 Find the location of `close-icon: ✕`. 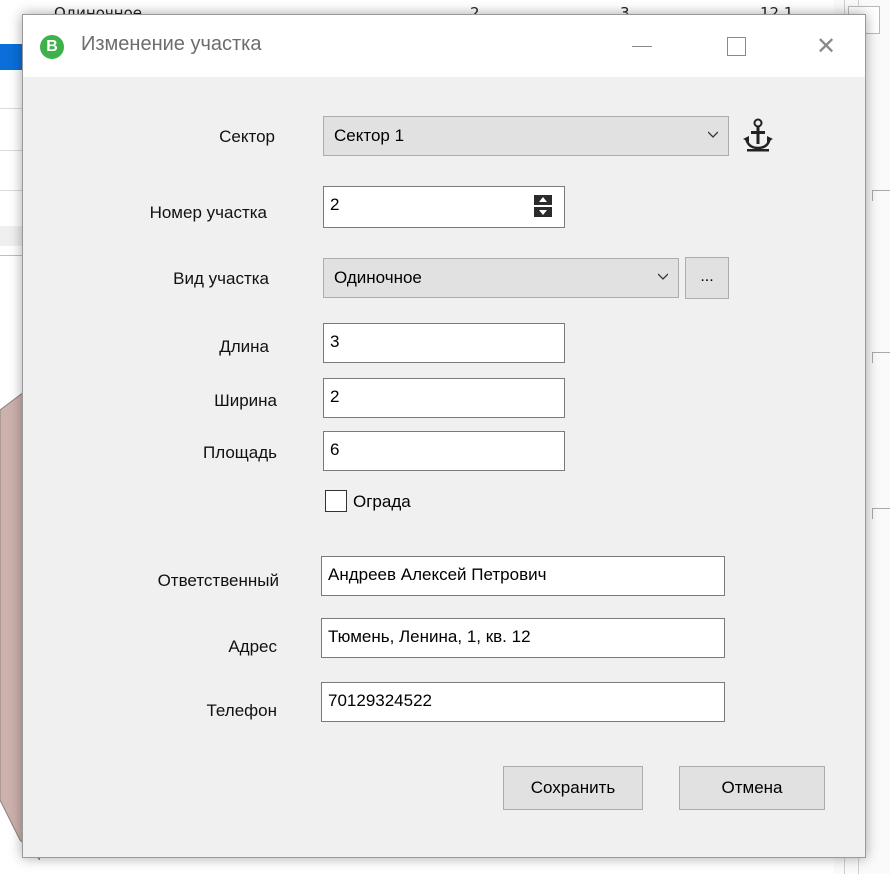

close-icon: ✕ is located at coordinates (826, 46).